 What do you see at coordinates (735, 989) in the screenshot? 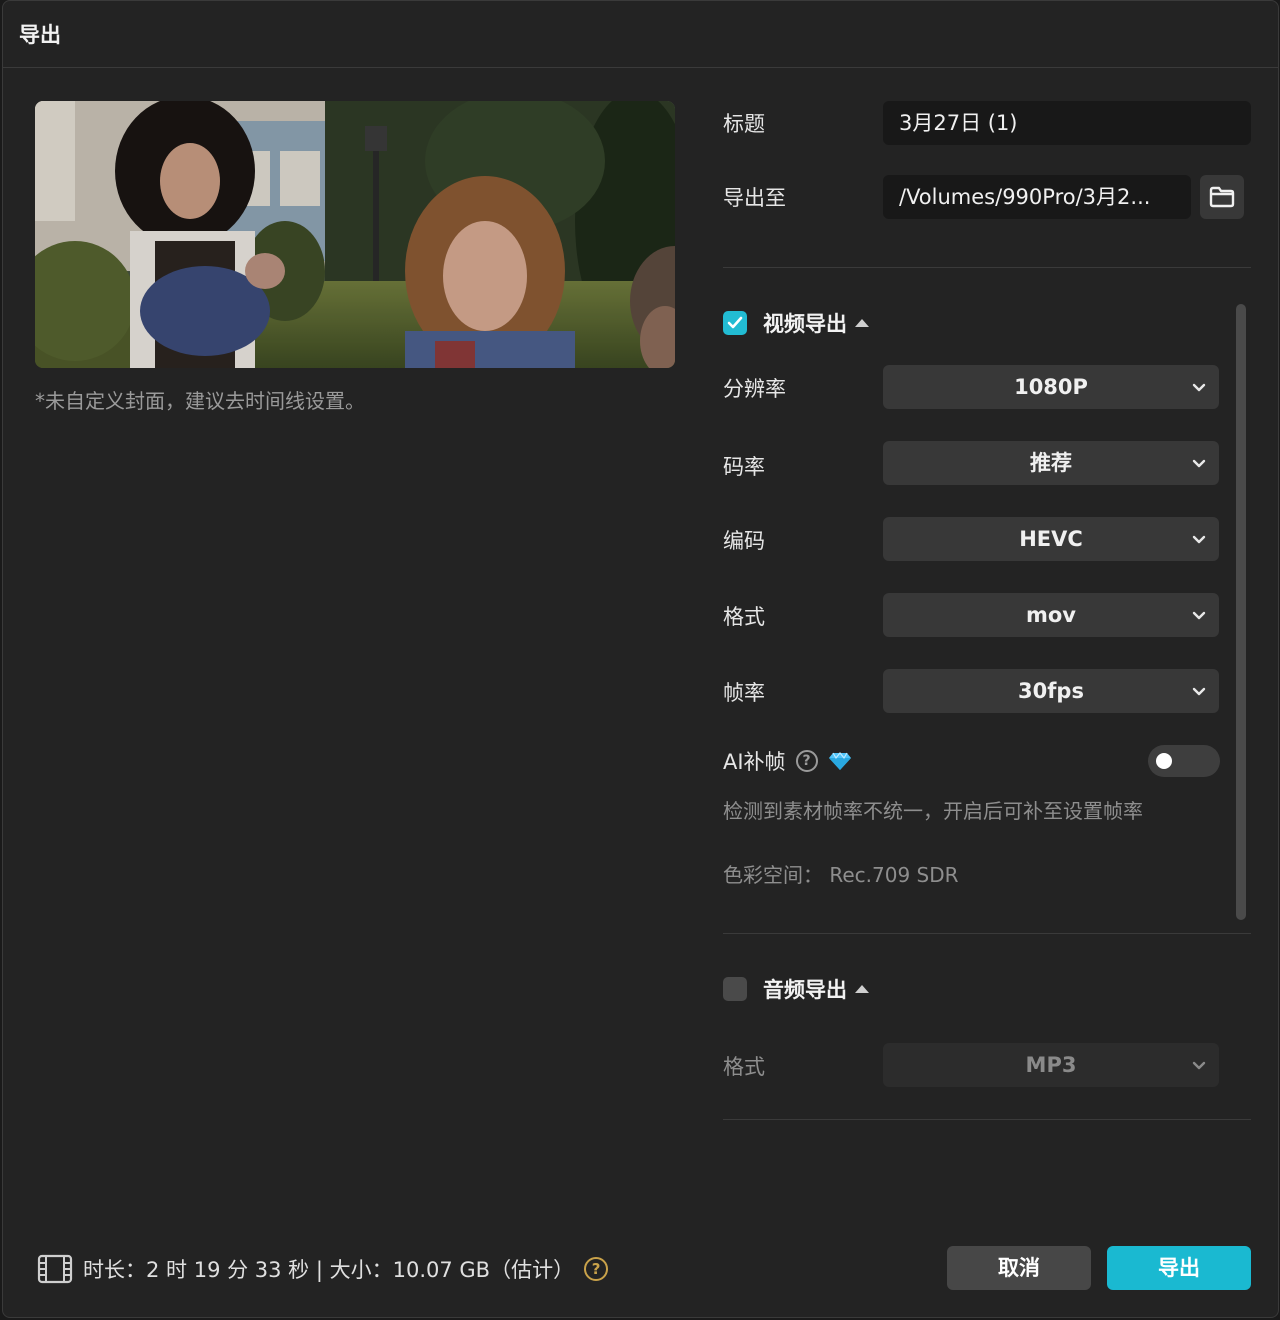
I see `audio-export-checkbox` at bounding box center [735, 989].